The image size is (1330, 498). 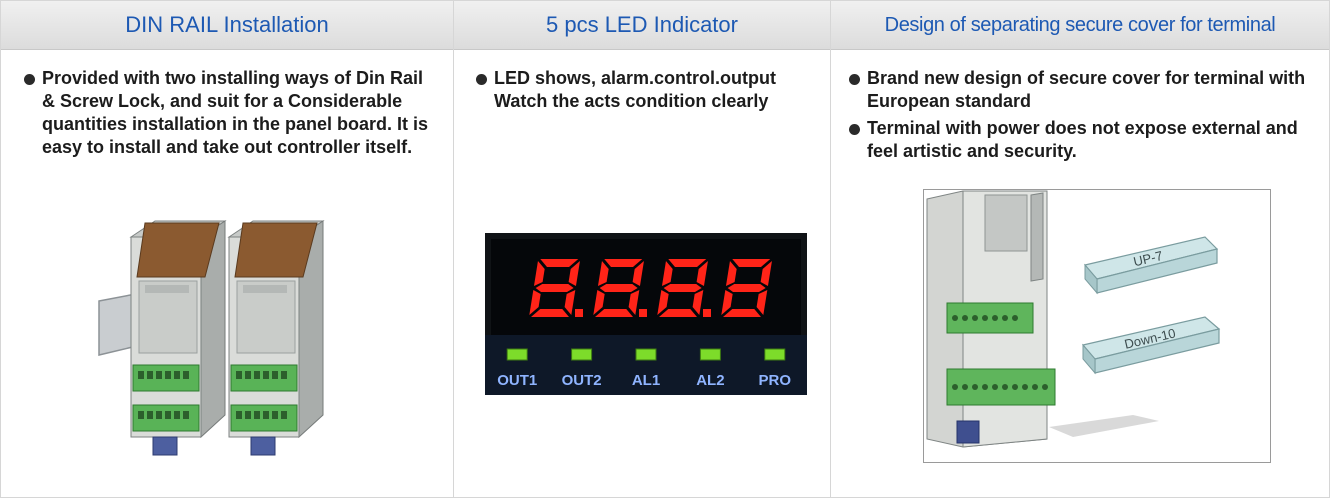 I want to click on indicator-label: PRO, so click(x=775, y=380).